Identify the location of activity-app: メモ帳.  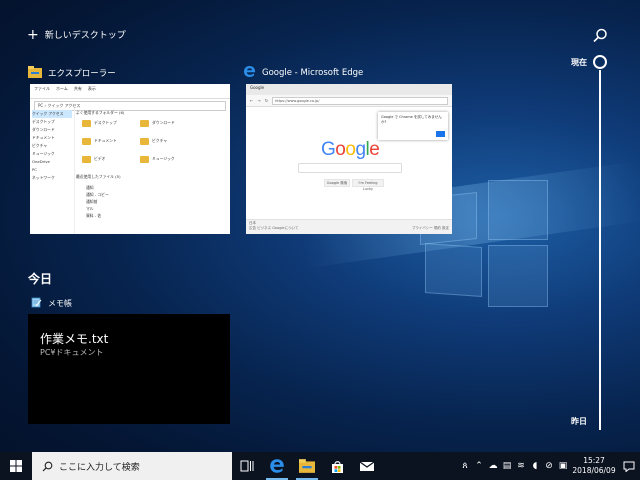
(51, 303).